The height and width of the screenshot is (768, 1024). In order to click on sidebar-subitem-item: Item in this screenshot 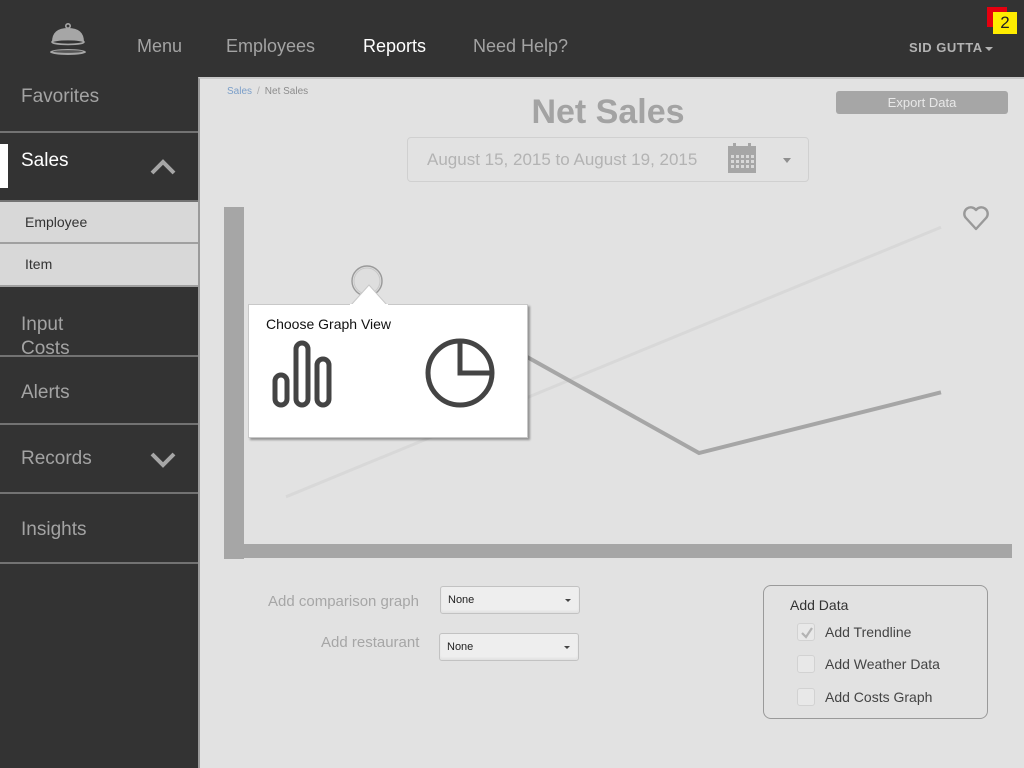, I will do `click(99, 265)`.